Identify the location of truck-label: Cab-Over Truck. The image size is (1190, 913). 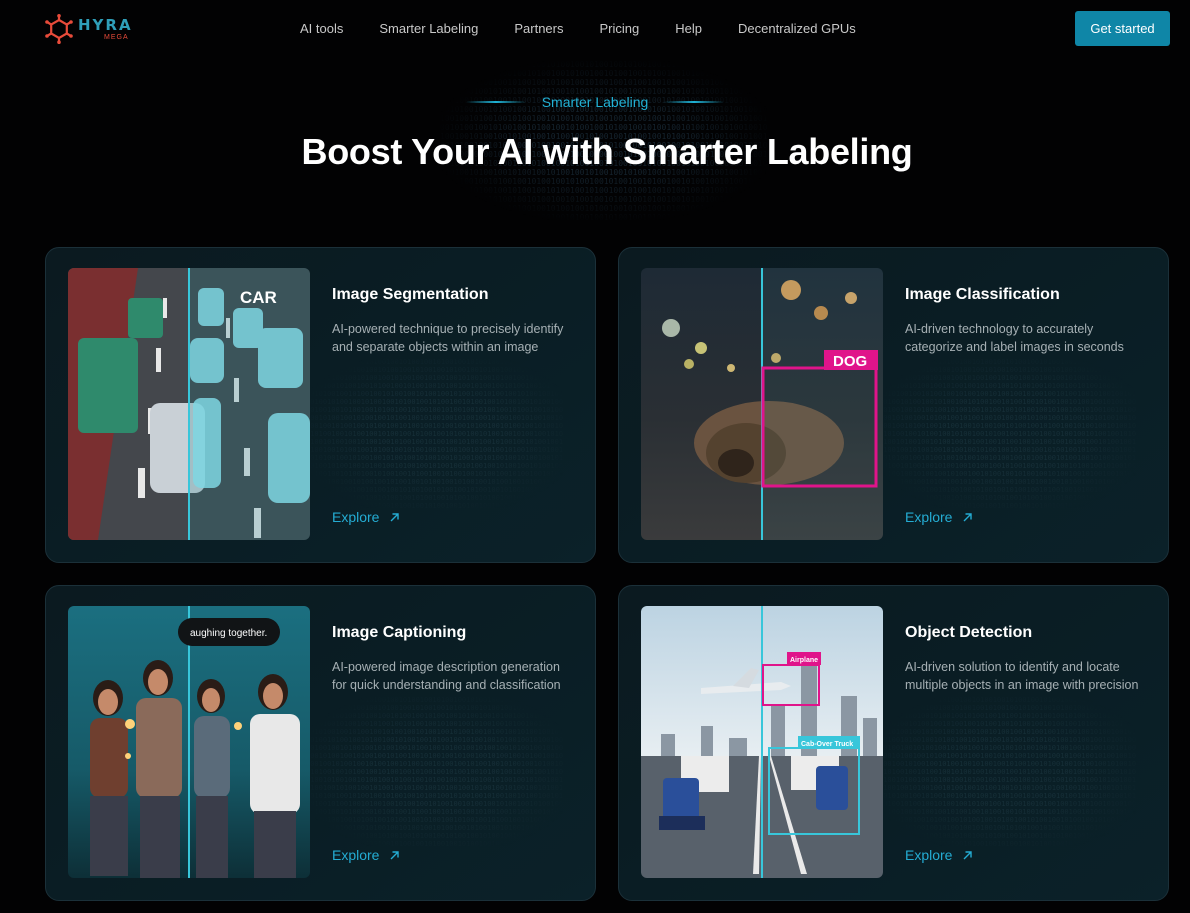
(827, 744).